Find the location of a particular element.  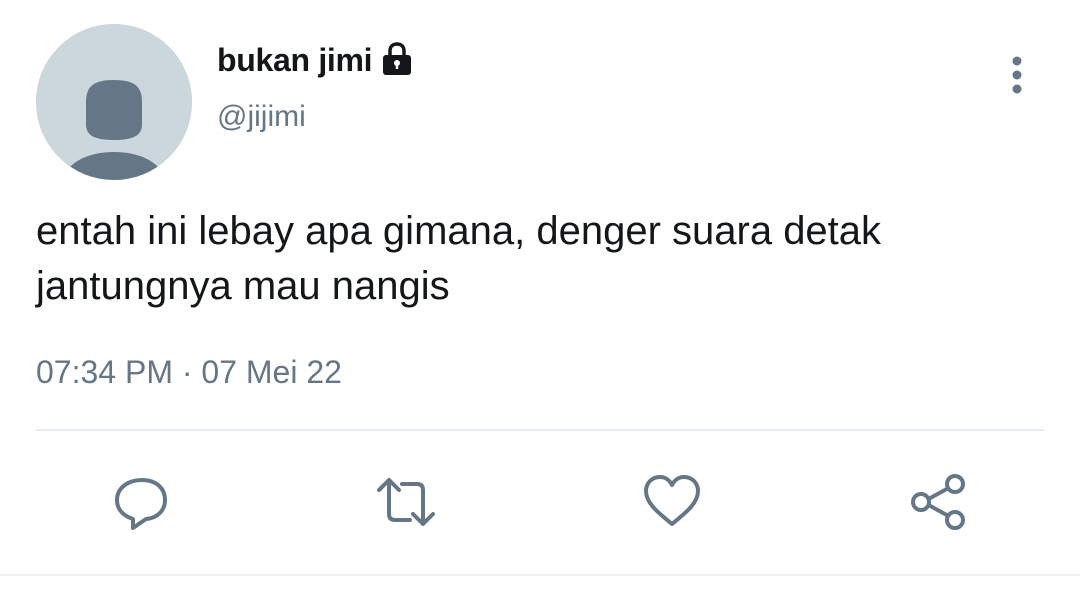

display-name: bukan jimi is located at coordinates (295, 60).